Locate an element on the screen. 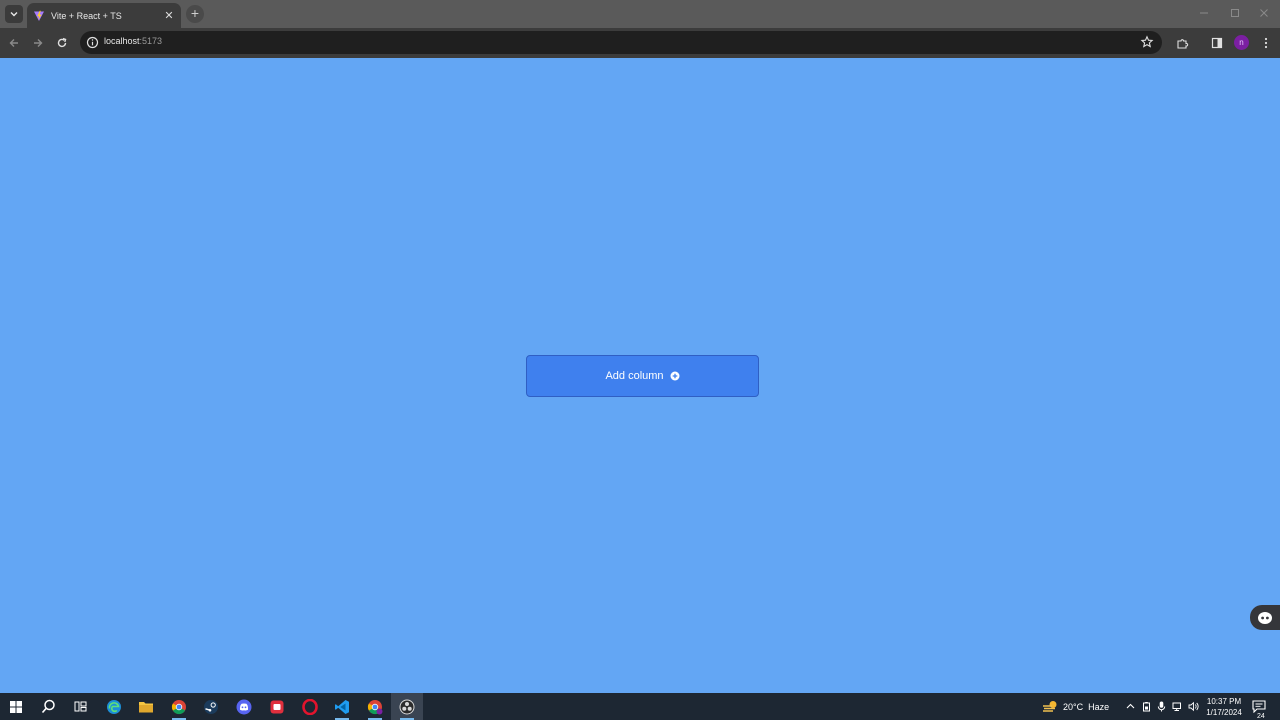 This screenshot has height=720, width=1280. extensions-button is located at coordinates (1182, 43).